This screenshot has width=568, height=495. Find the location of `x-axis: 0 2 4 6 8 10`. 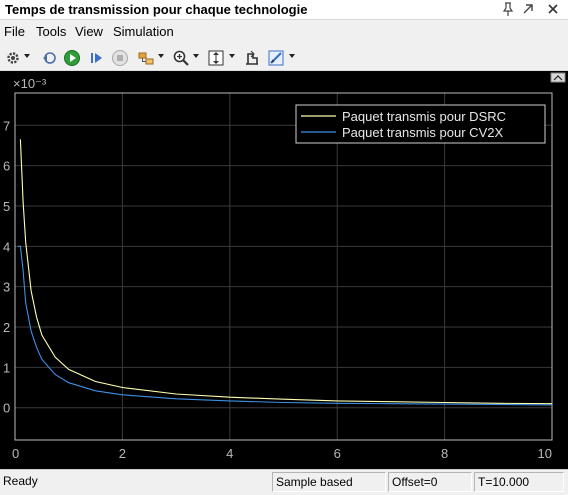

x-axis: 0 2 4 6 8 10 is located at coordinates (282, 453).